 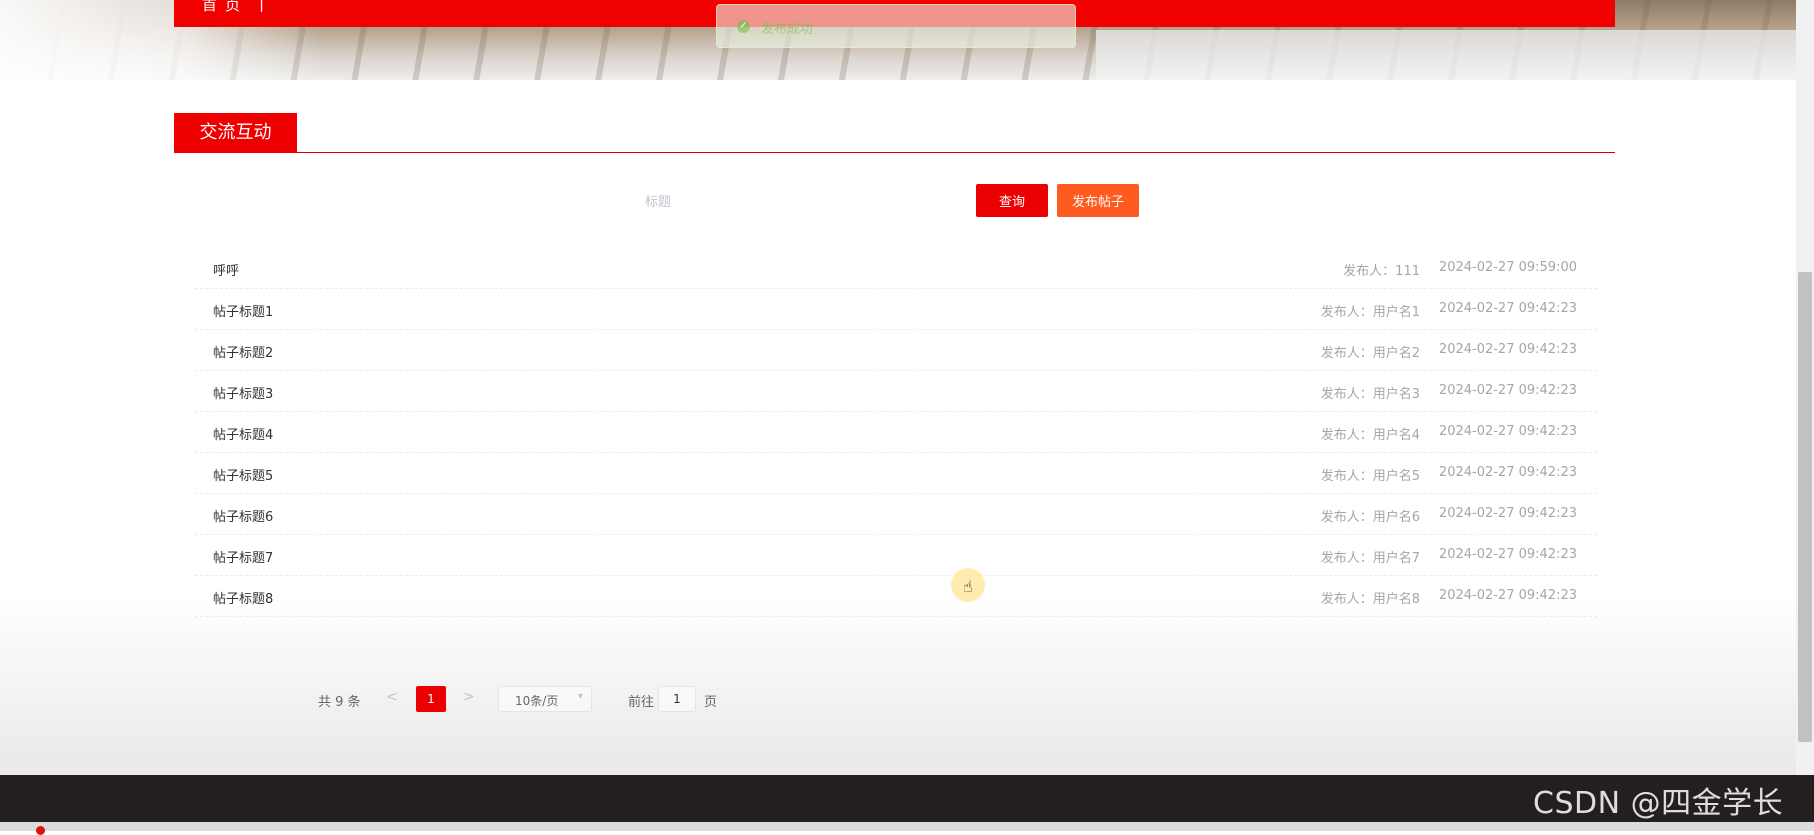 I want to click on post-row: 帖子标题4 发布人：用户名4 2024-02-27 09:42:23, so click(x=896, y=432).